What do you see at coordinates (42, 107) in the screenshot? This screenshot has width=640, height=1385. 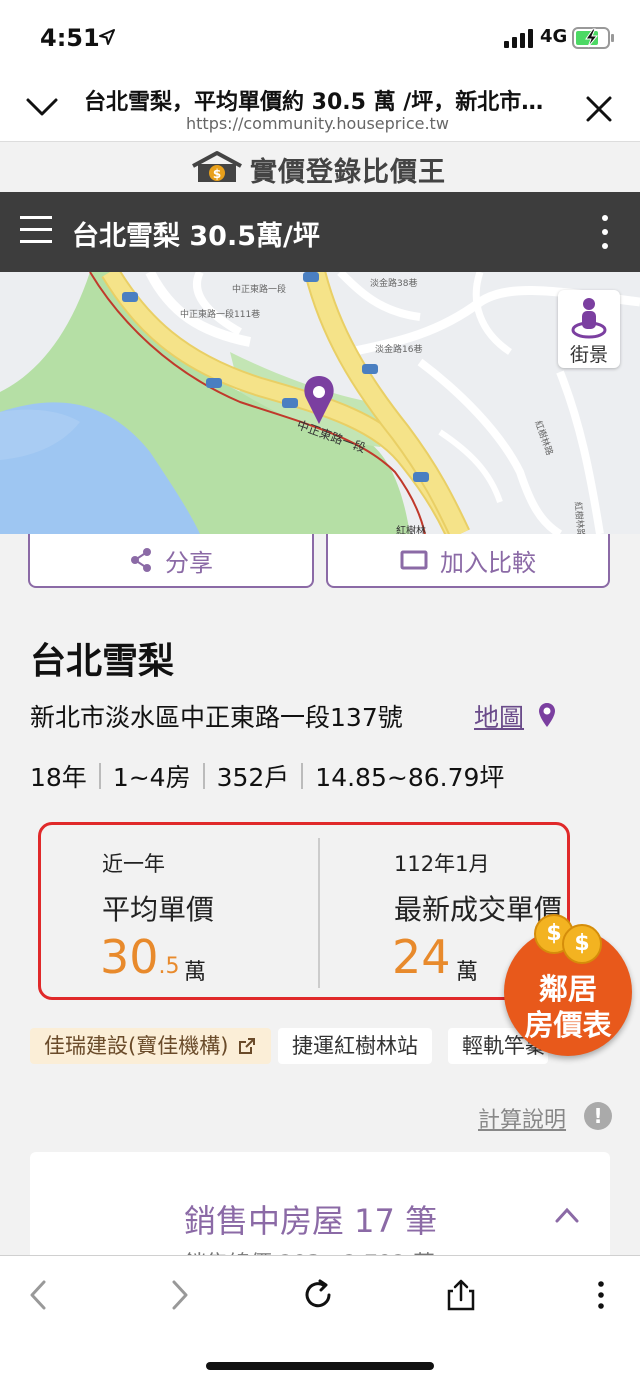 I see `chevron-down-icon` at bounding box center [42, 107].